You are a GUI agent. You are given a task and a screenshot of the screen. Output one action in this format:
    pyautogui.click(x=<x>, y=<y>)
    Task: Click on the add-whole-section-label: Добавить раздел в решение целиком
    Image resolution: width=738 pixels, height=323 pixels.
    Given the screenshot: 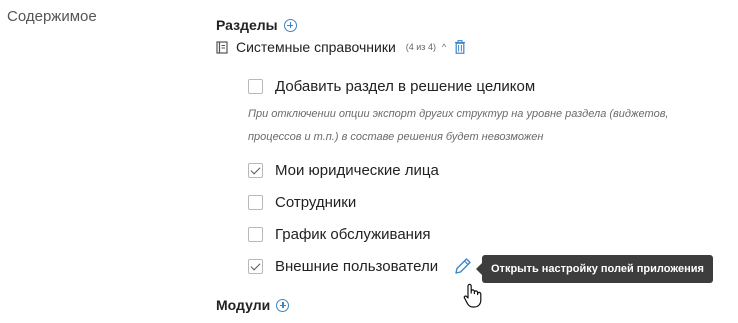 What is the action you would take?
    pyautogui.click(x=405, y=86)
    